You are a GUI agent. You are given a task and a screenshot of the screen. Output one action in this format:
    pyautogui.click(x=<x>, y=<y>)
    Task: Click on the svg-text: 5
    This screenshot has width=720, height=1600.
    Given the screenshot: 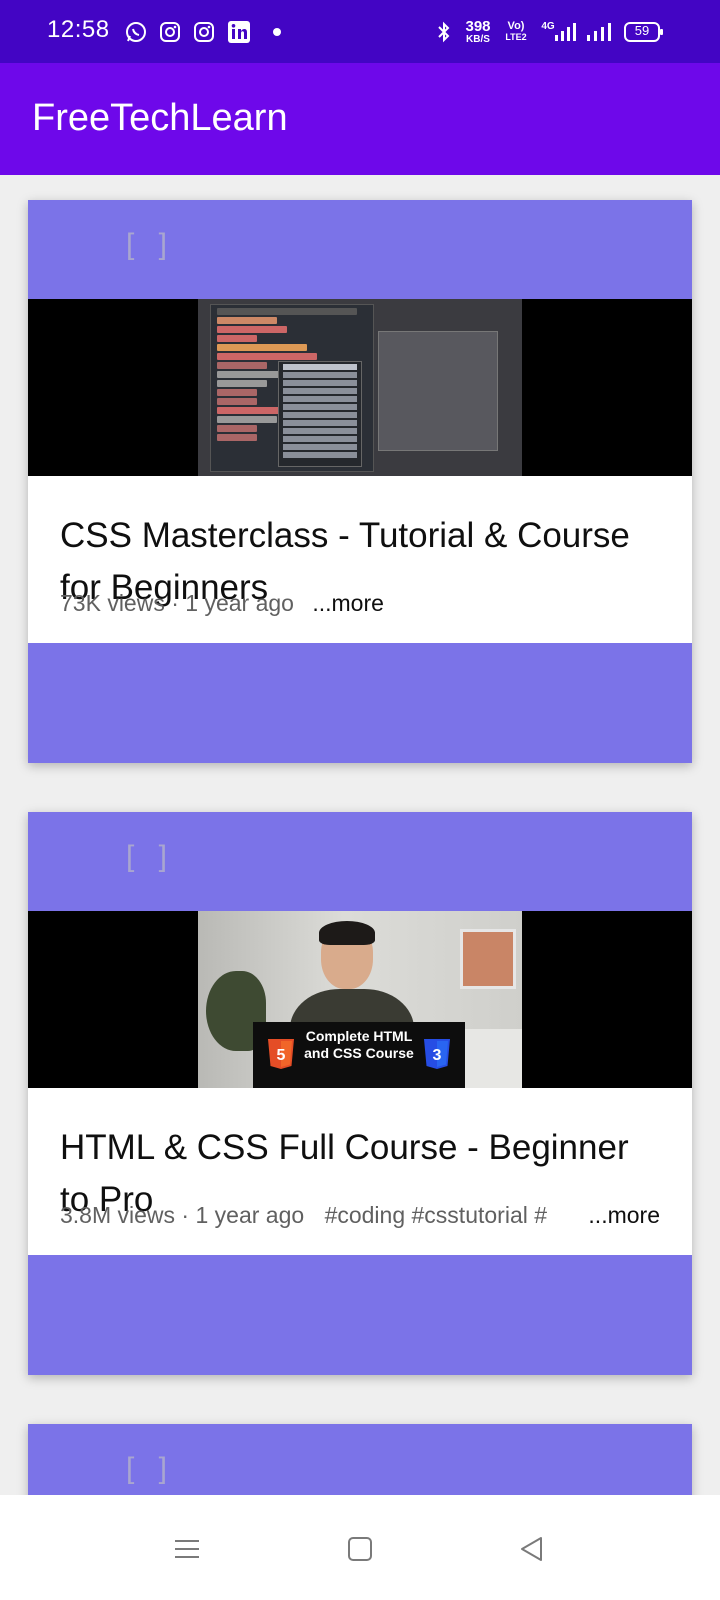 What is the action you would take?
    pyautogui.click(x=281, y=1055)
    